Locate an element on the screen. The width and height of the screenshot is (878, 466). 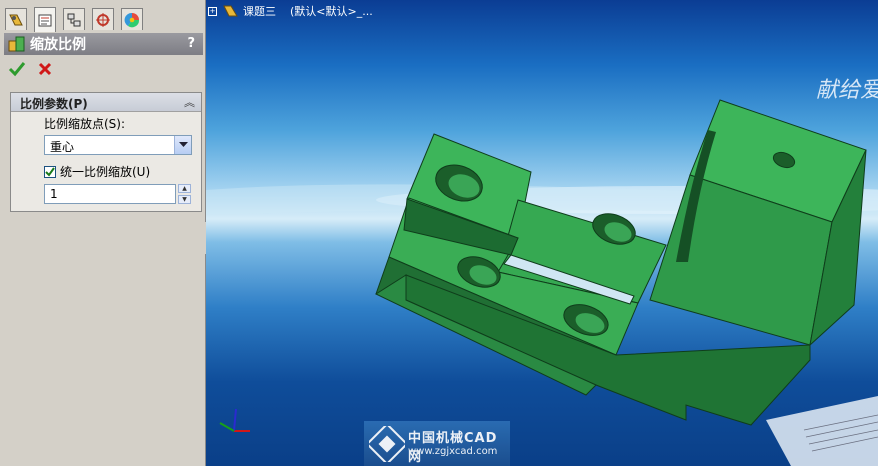
group-title: 比例参数(P) is located at coordinates (54, 104).